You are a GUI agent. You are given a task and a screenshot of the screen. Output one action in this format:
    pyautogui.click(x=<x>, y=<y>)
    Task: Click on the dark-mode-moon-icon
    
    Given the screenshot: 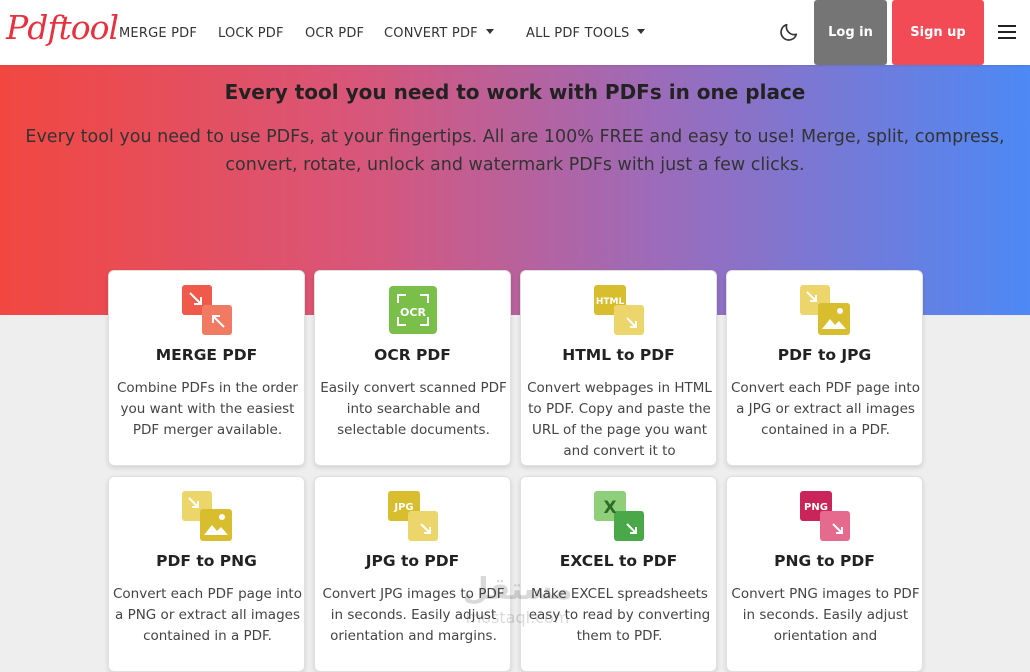 What is the action you would take?
    pyautogui.click(x=789, y=32)
    